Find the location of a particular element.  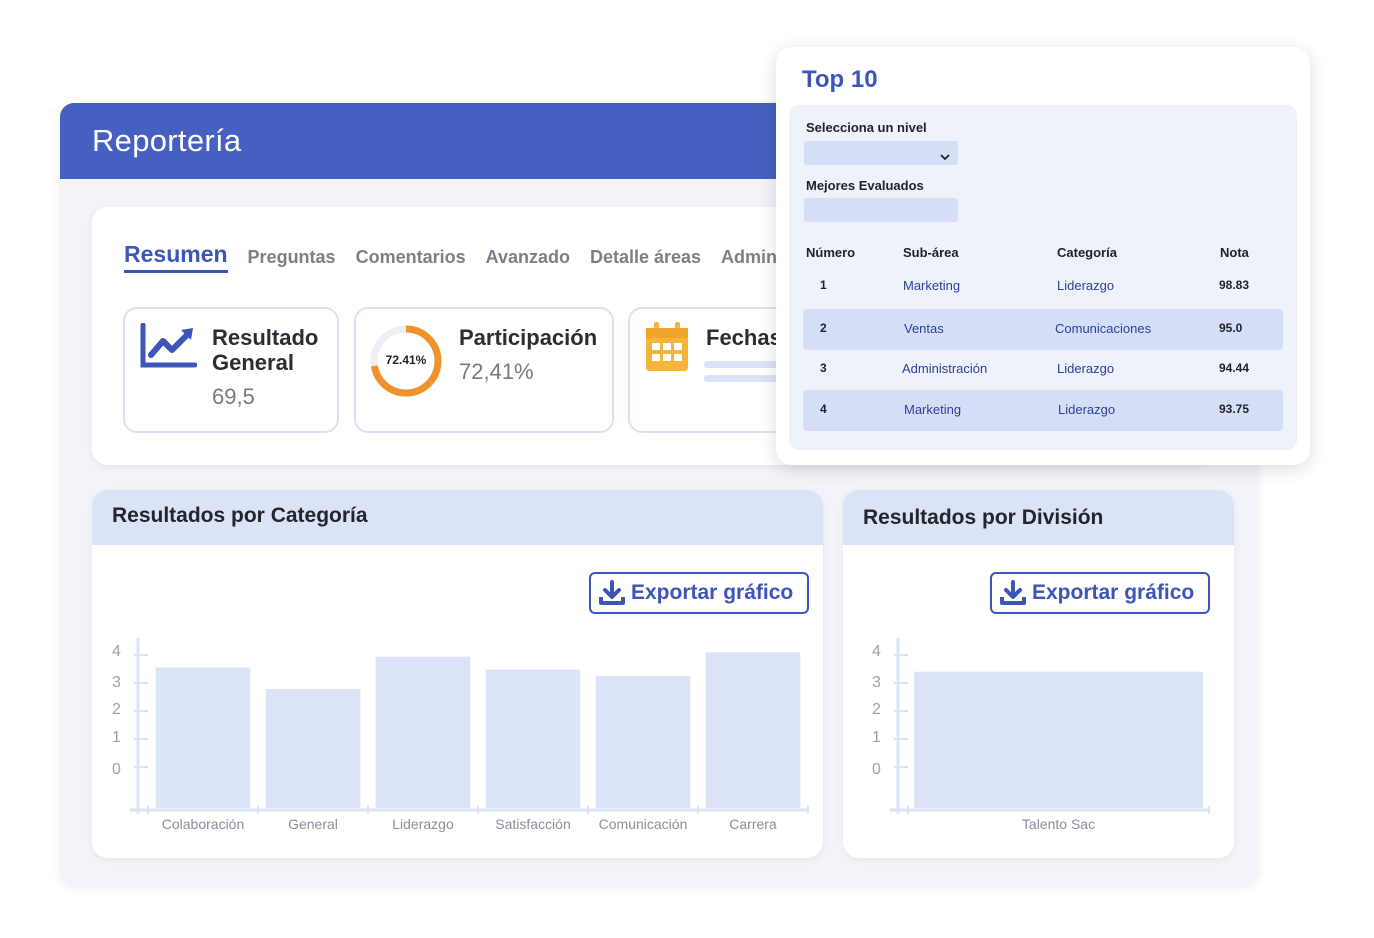

row-categoria: Comunicaciones is located at coordinates (1103, 328).